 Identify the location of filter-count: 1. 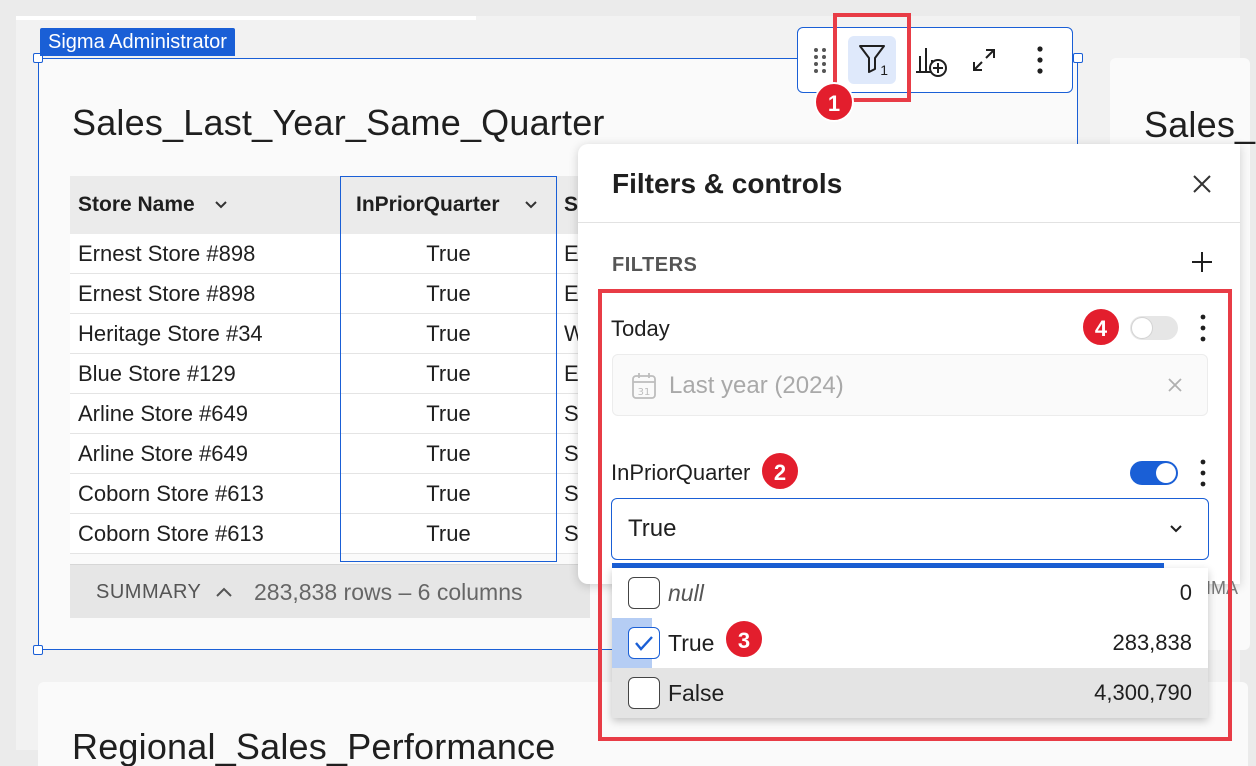
(884, 70).